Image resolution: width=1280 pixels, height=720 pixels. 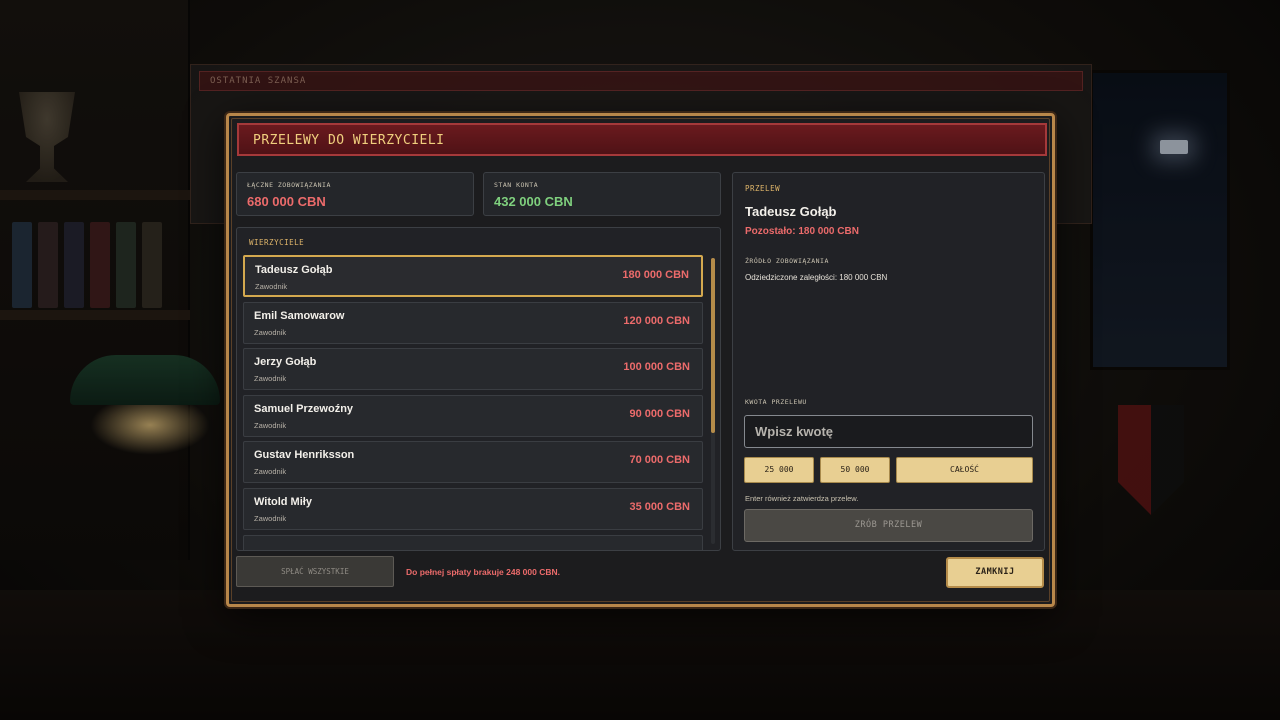 What do you see at coordinates (473, 415) in the screenshot?
I see `creditor-item: Samuel Przewoźny Zawodnik 90 000 CBN` at bounding box center [473, 415].